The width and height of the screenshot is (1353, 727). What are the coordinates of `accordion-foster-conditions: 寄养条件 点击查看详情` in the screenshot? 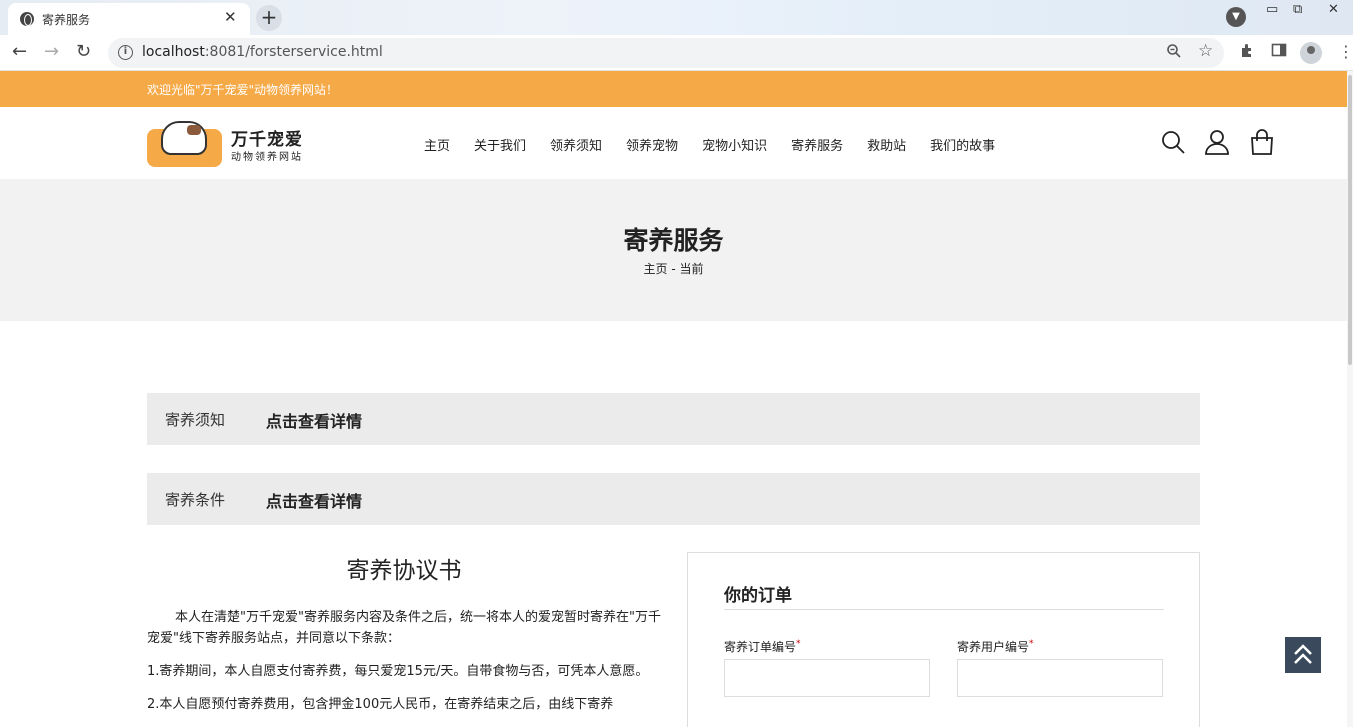 It's located at (673, 499).